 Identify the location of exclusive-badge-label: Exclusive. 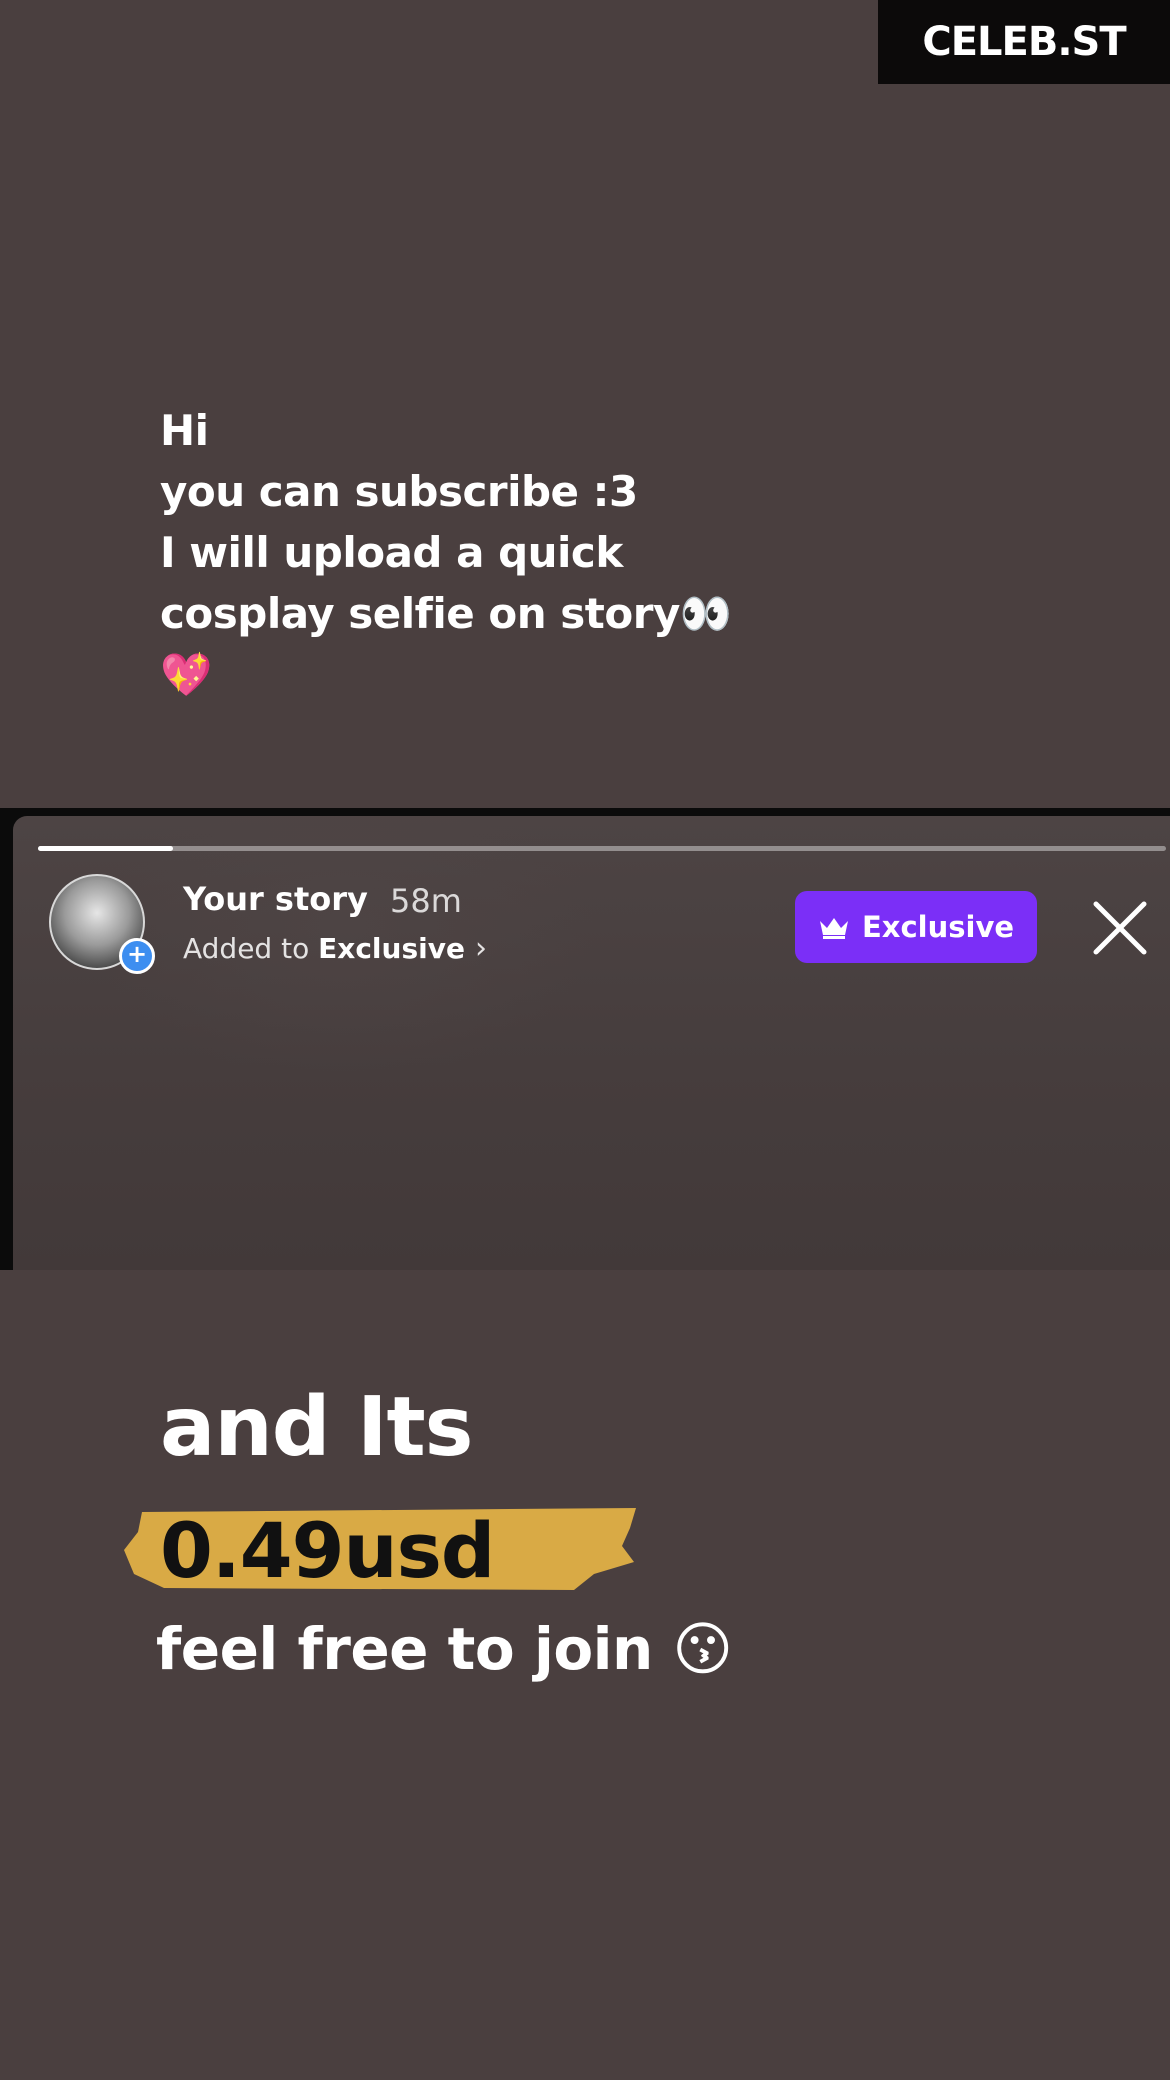
(938, 927).